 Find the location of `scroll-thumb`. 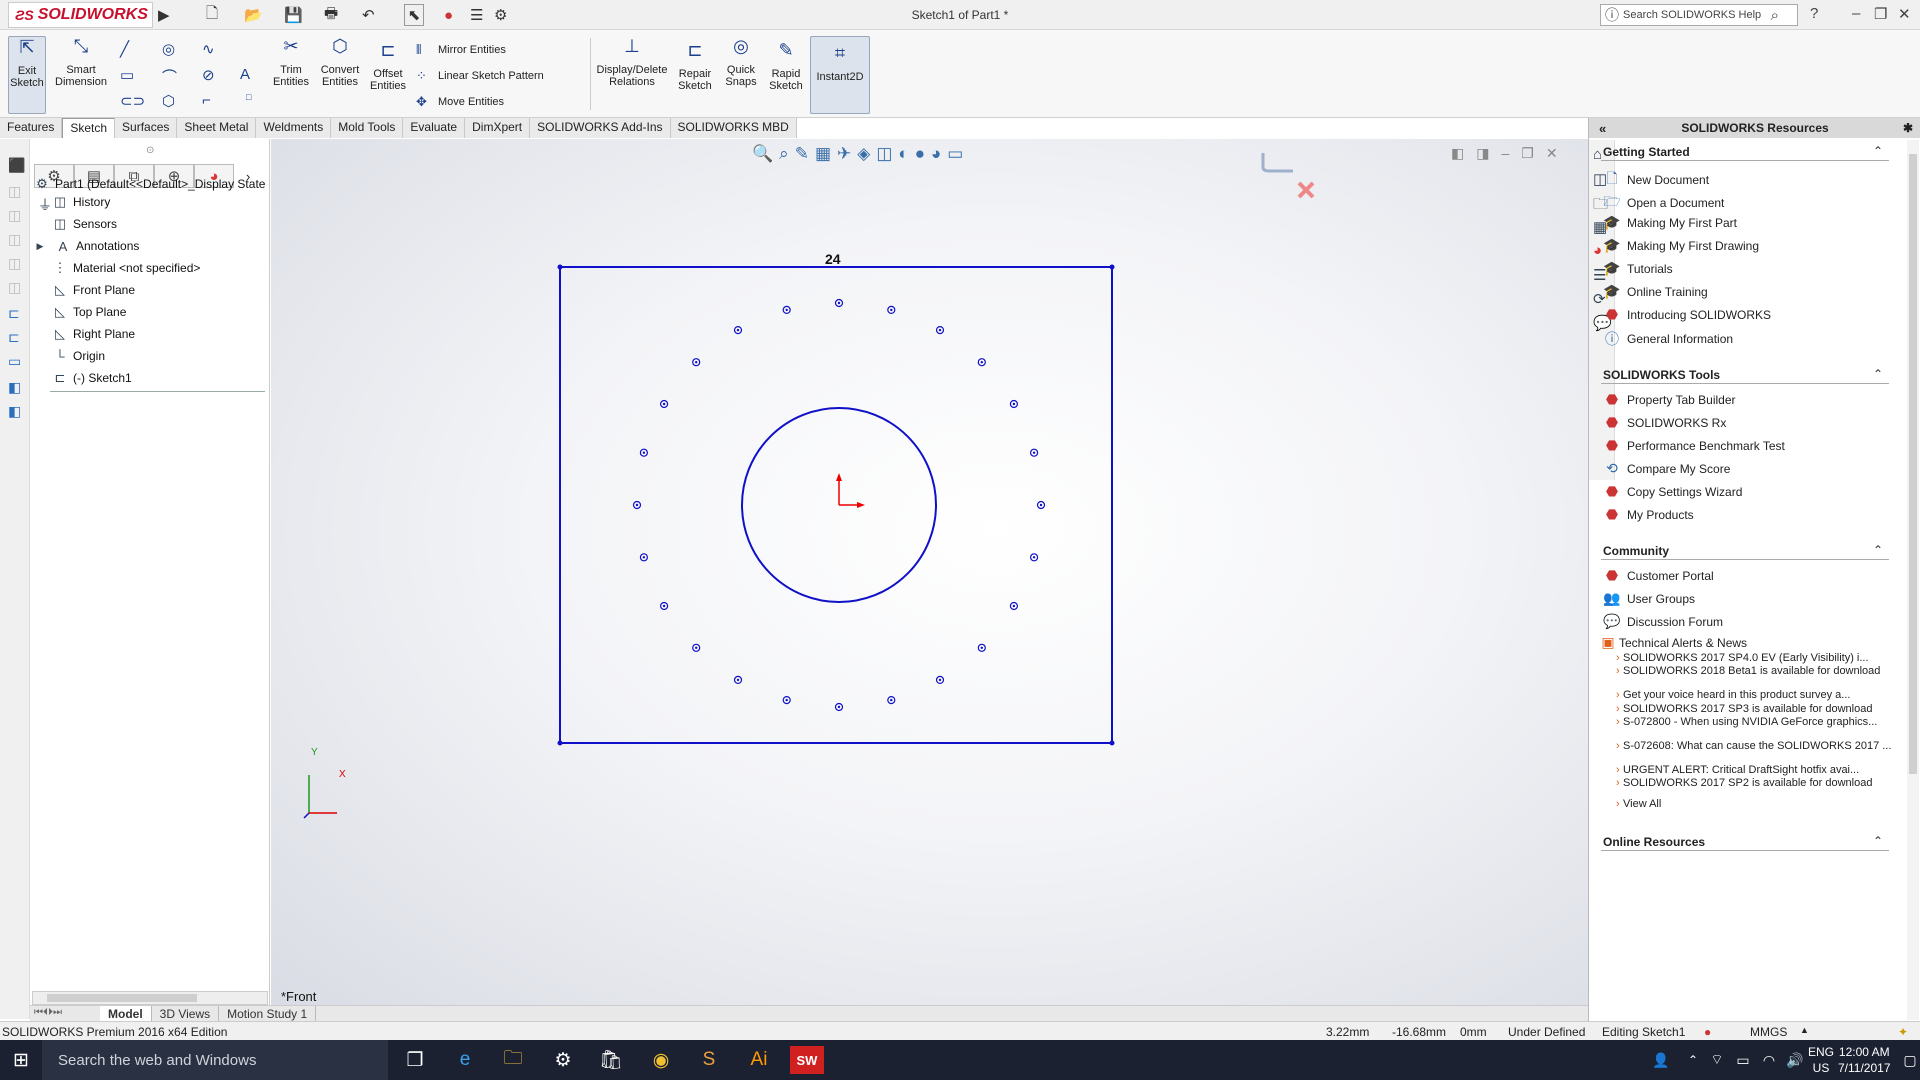

scroll-thumb is located at coordinates (122, 998).